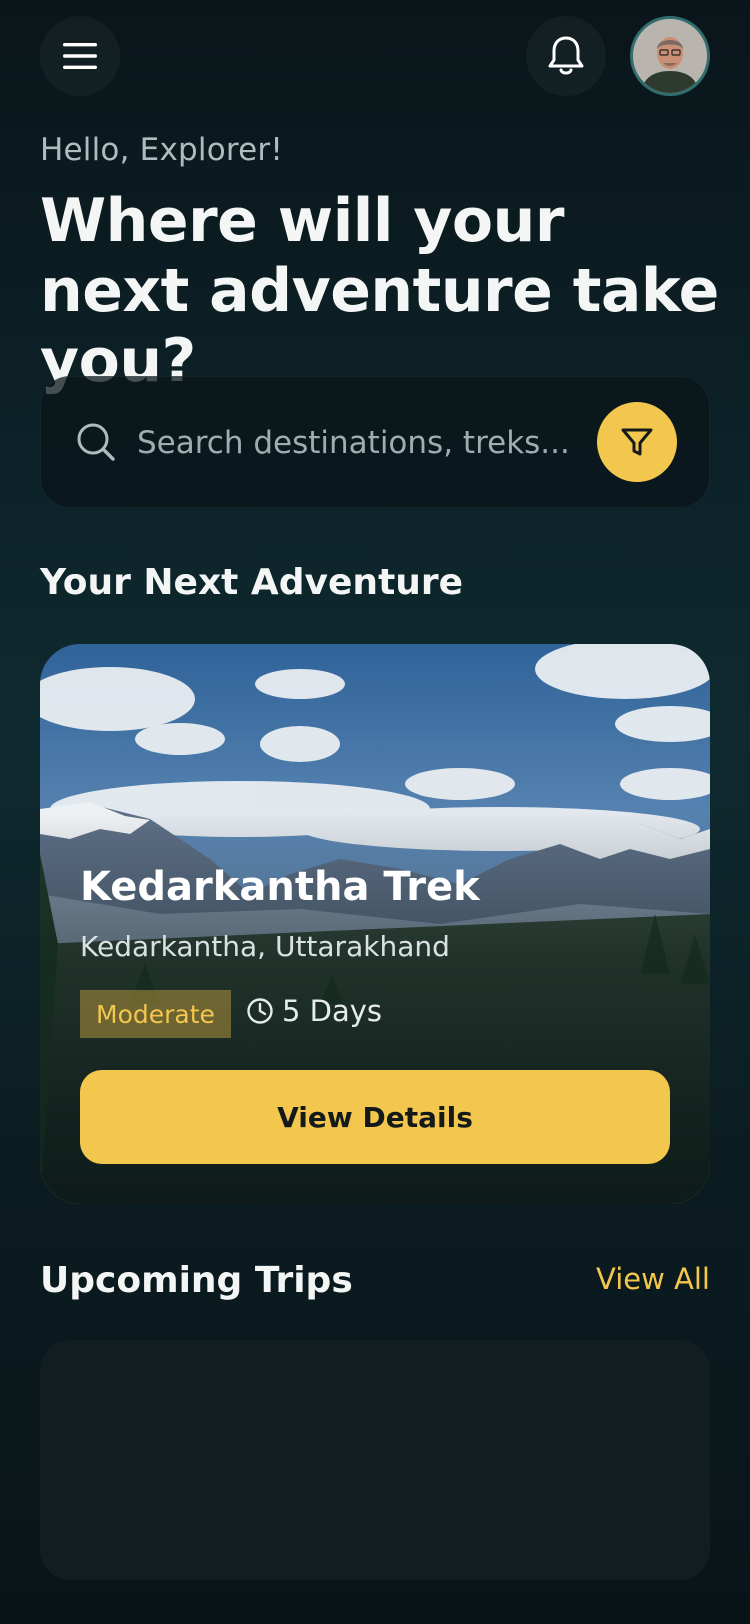 This screenshot has width=750, height=1624. Describe the element at coordinates (155, 1014) in the screenshot. I see `difficulty-badge: Moderate` at that location.